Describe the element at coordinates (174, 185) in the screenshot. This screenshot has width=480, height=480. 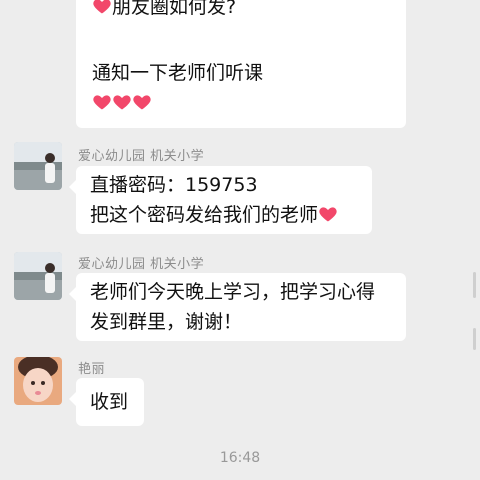
I see `message-line: 直播密码：159753` at that location.